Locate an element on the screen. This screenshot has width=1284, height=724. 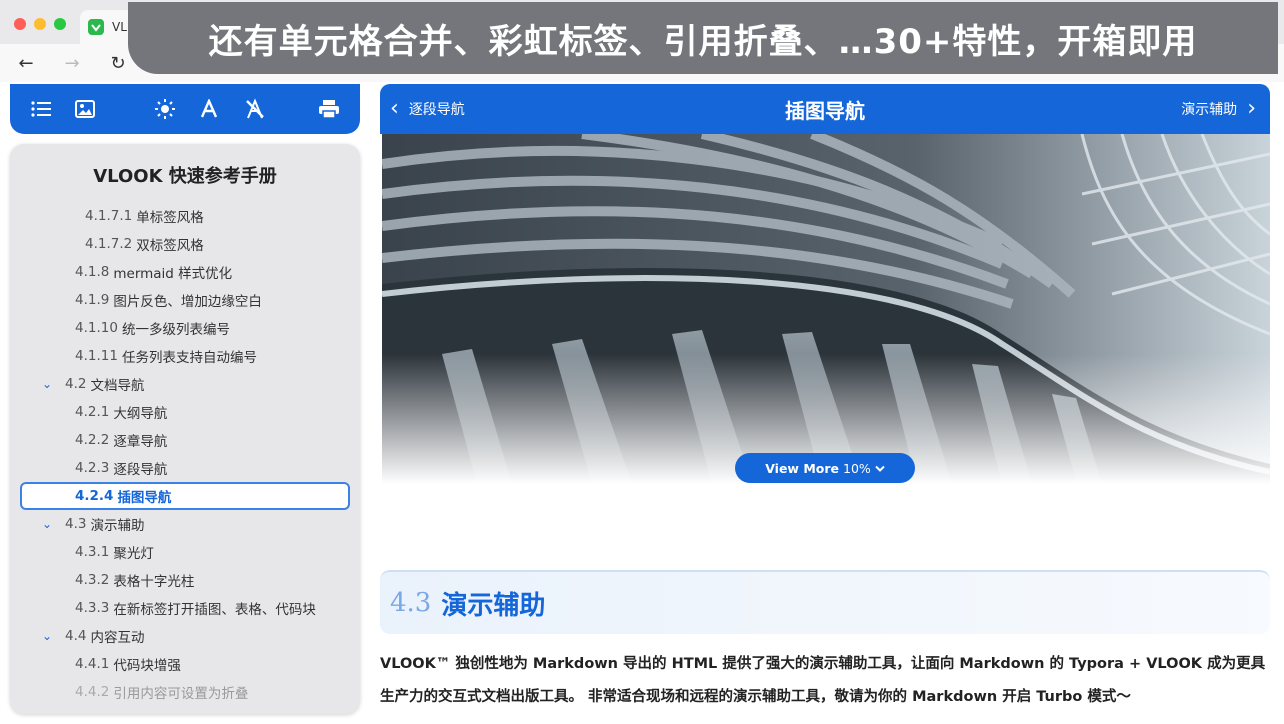
outline-title: VLOOK 快速参考手册 is located at coordinates (185, 176).